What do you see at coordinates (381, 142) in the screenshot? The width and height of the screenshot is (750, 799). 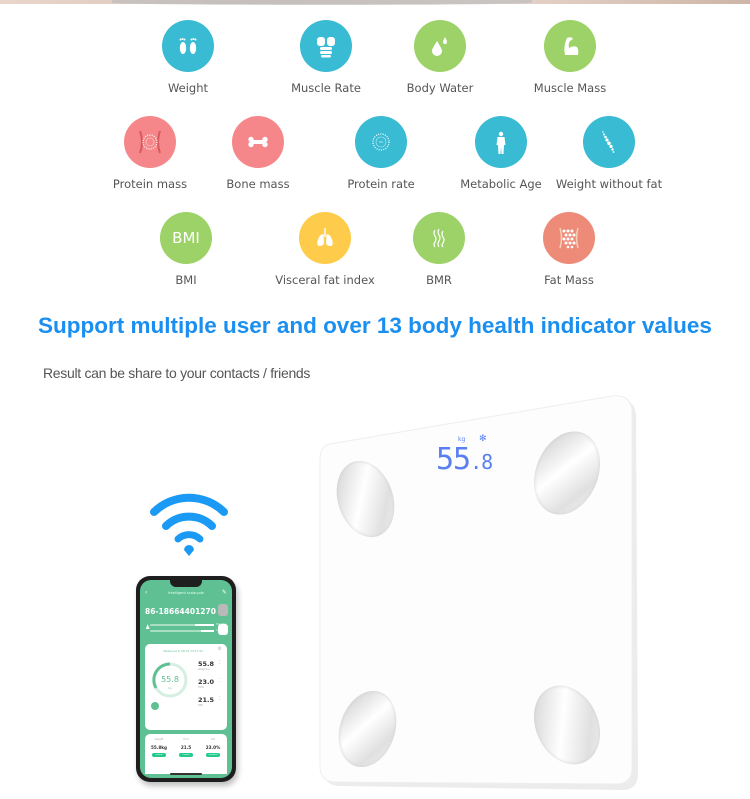 I see `protein-circle-icon` at bounding box center [381, 142].